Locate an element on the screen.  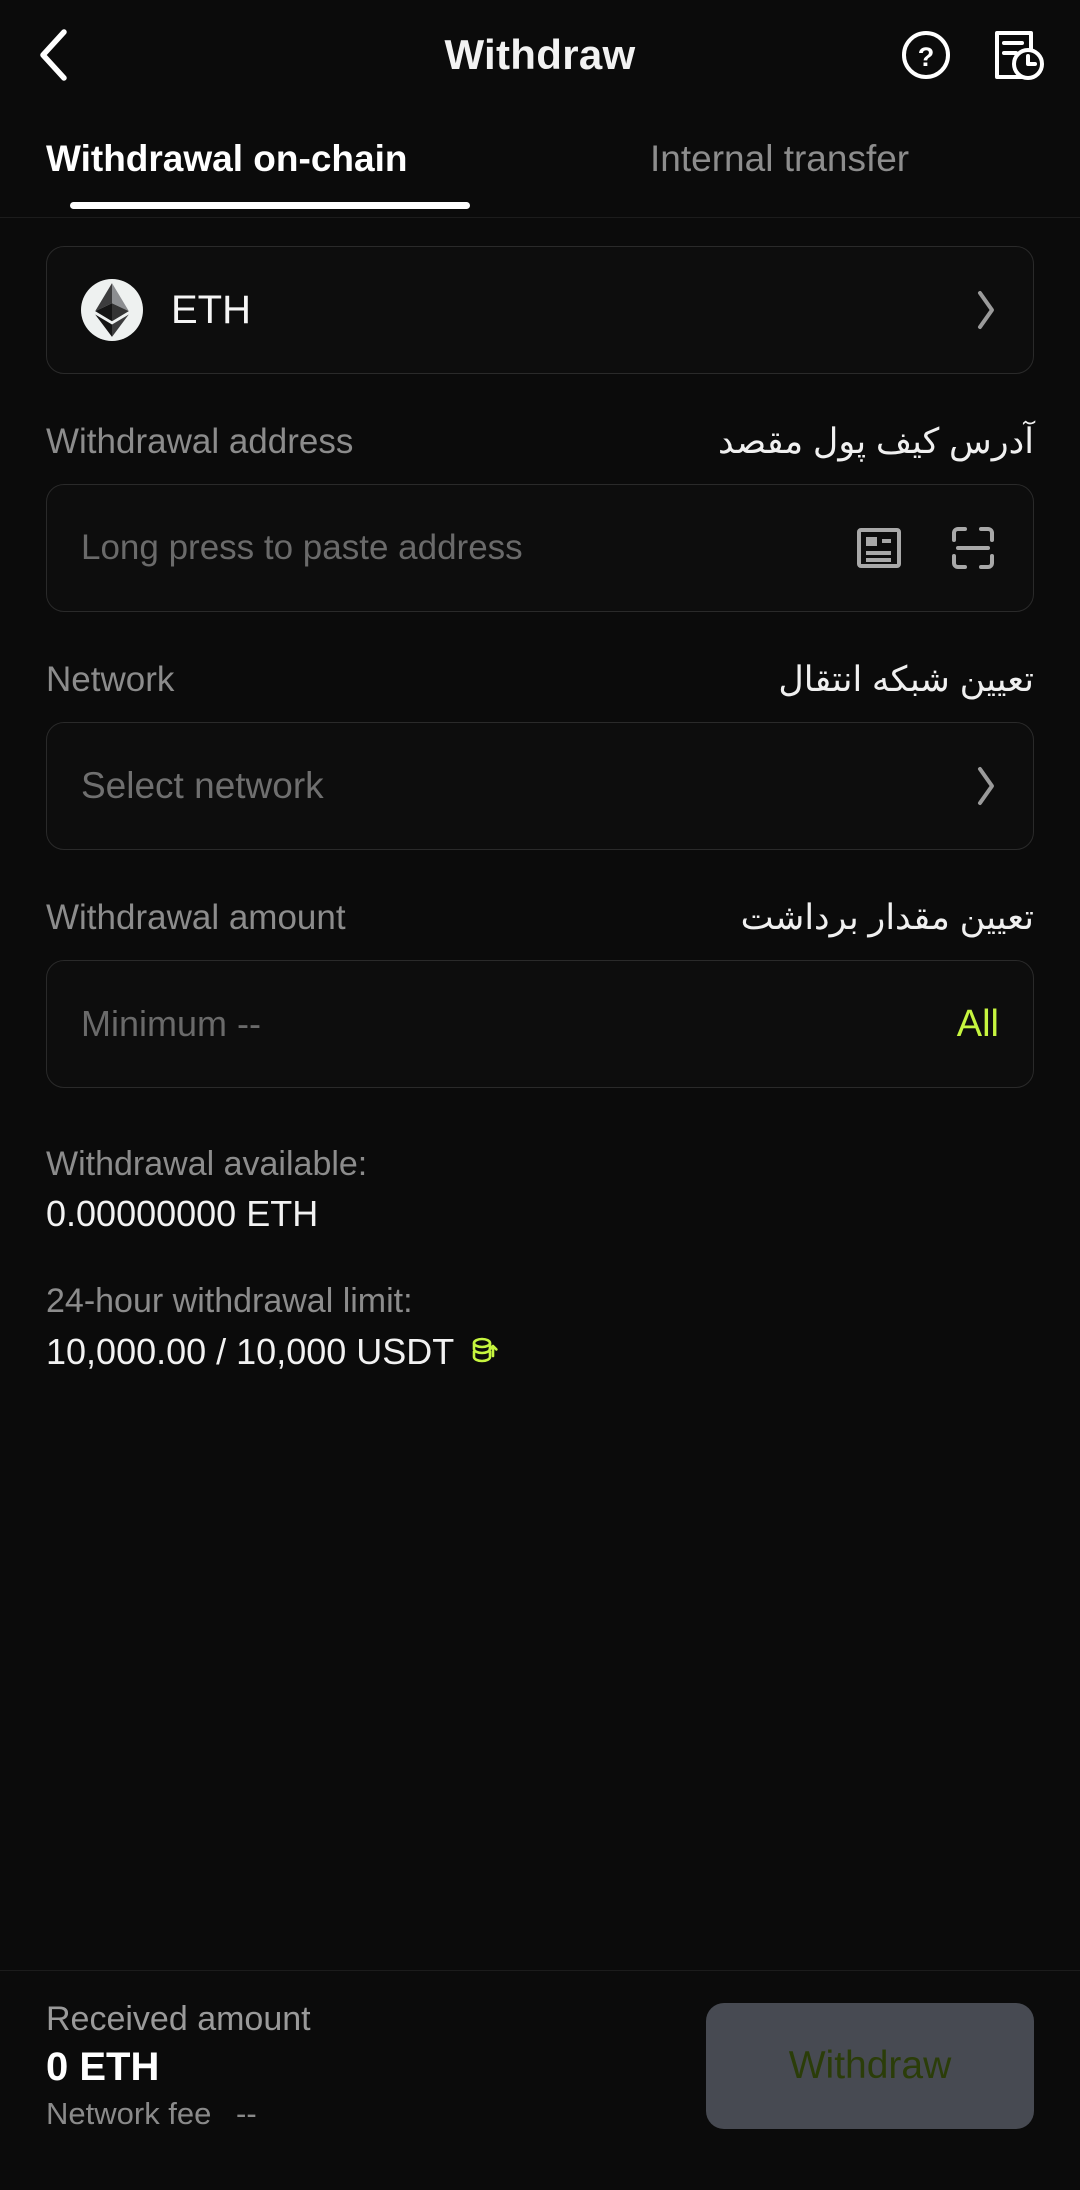
withdrawal-available-block: Withdrawal available: 0.00000000 ETH is located at coordinates (540, 1189).